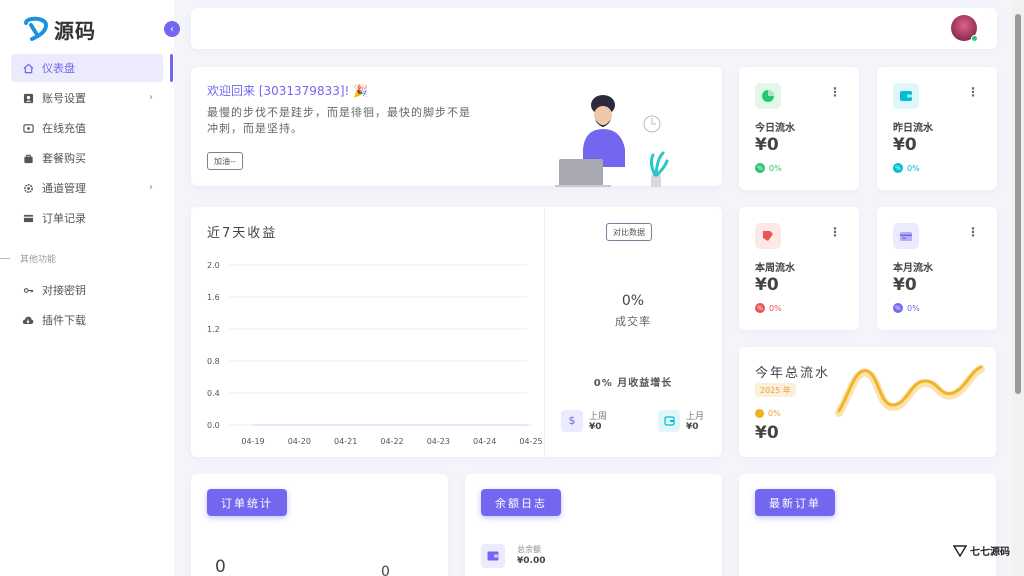 The image size is (1024, 576). Describe the element at coordinates (87, 188) in the screenshot. I see `sidebar-item-channel: 通道管理 ›` at that location.